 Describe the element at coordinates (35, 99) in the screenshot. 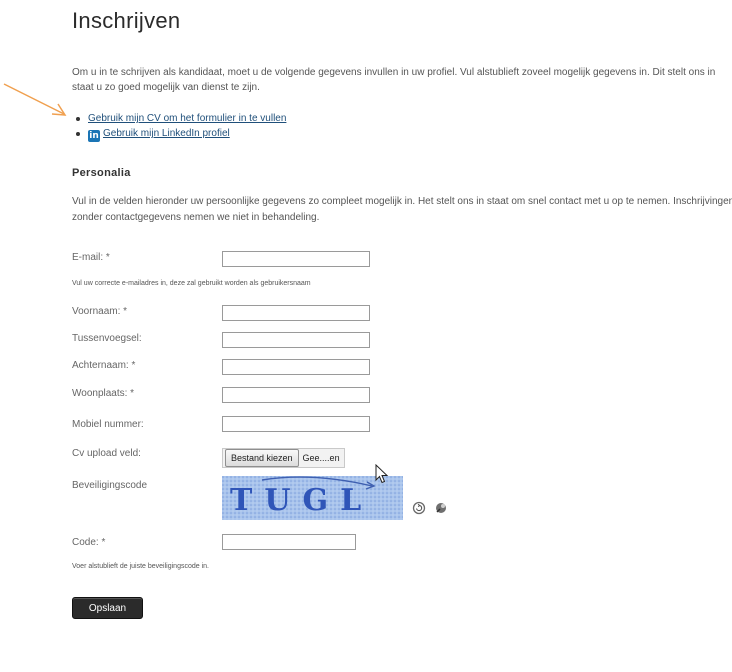

I see `annotation-arrow-icon` at that location.